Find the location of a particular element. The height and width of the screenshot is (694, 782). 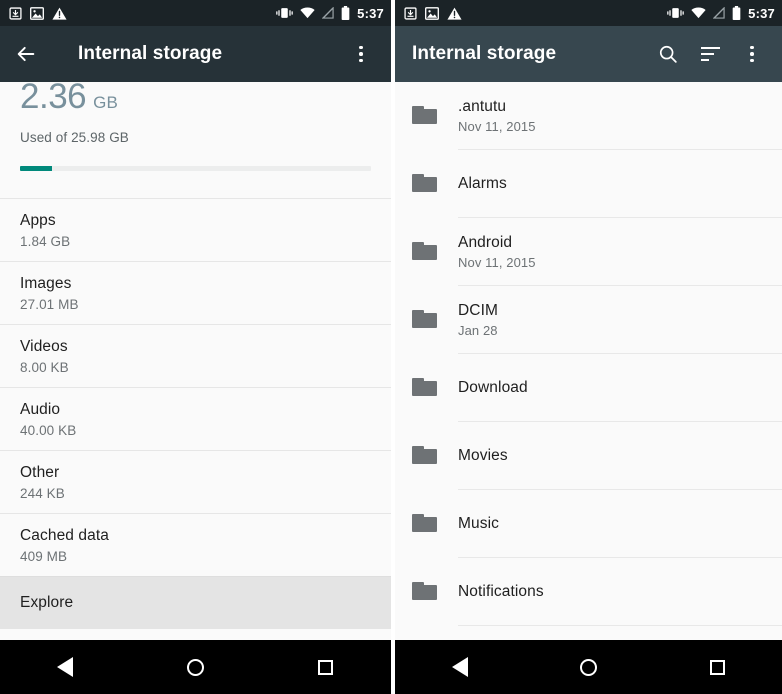

list-divider is located at coordinates (620, 625).